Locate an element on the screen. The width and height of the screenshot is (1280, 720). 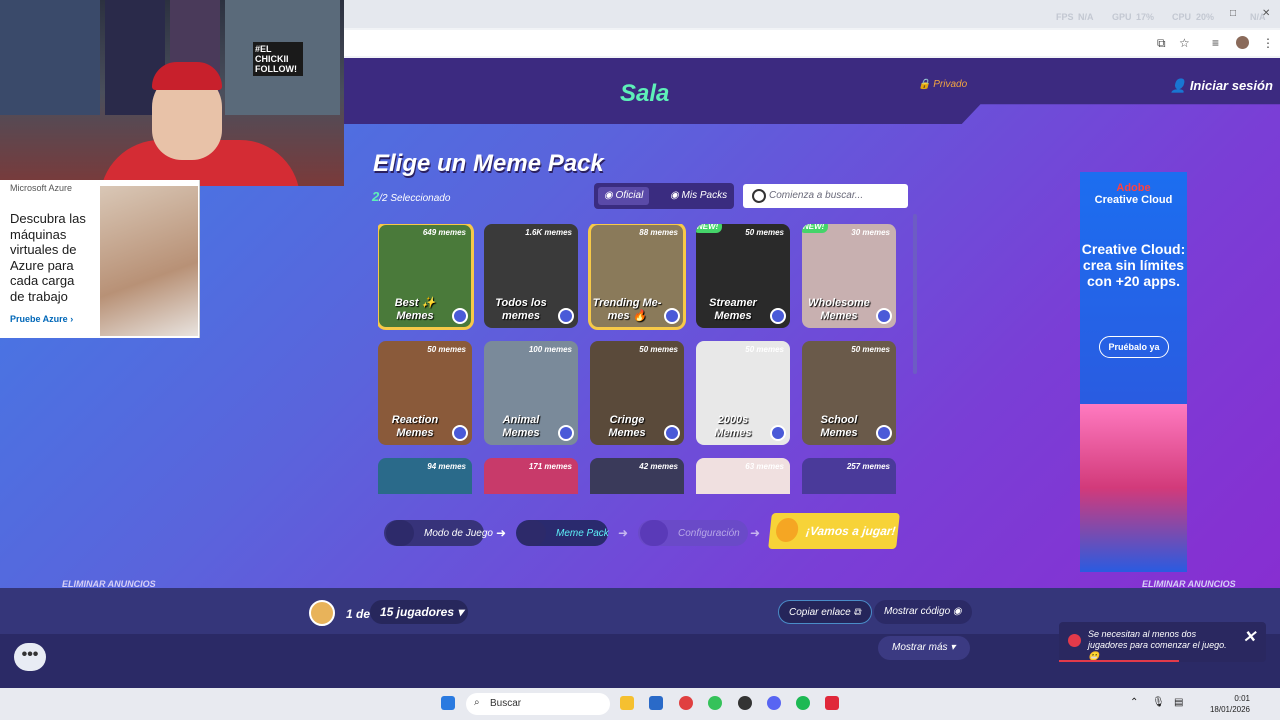
browser-menu-icon: ⋮ is located at coordinates (1268, 43).